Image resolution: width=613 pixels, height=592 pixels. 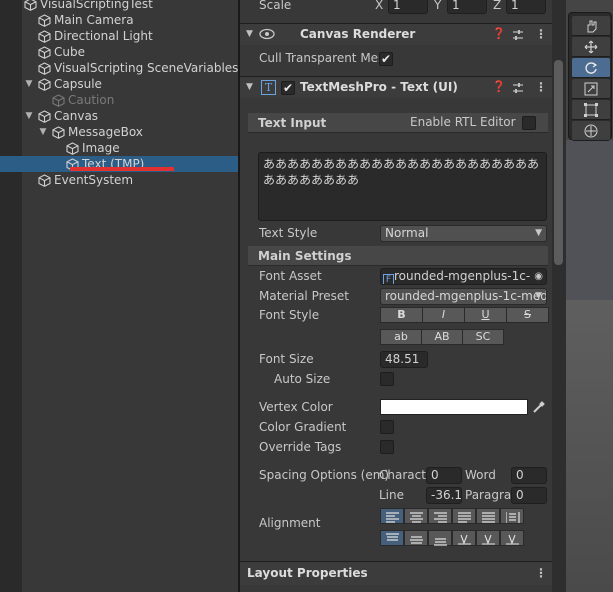 I want to click on scale-x-label: X, so click(x=379, y=6).